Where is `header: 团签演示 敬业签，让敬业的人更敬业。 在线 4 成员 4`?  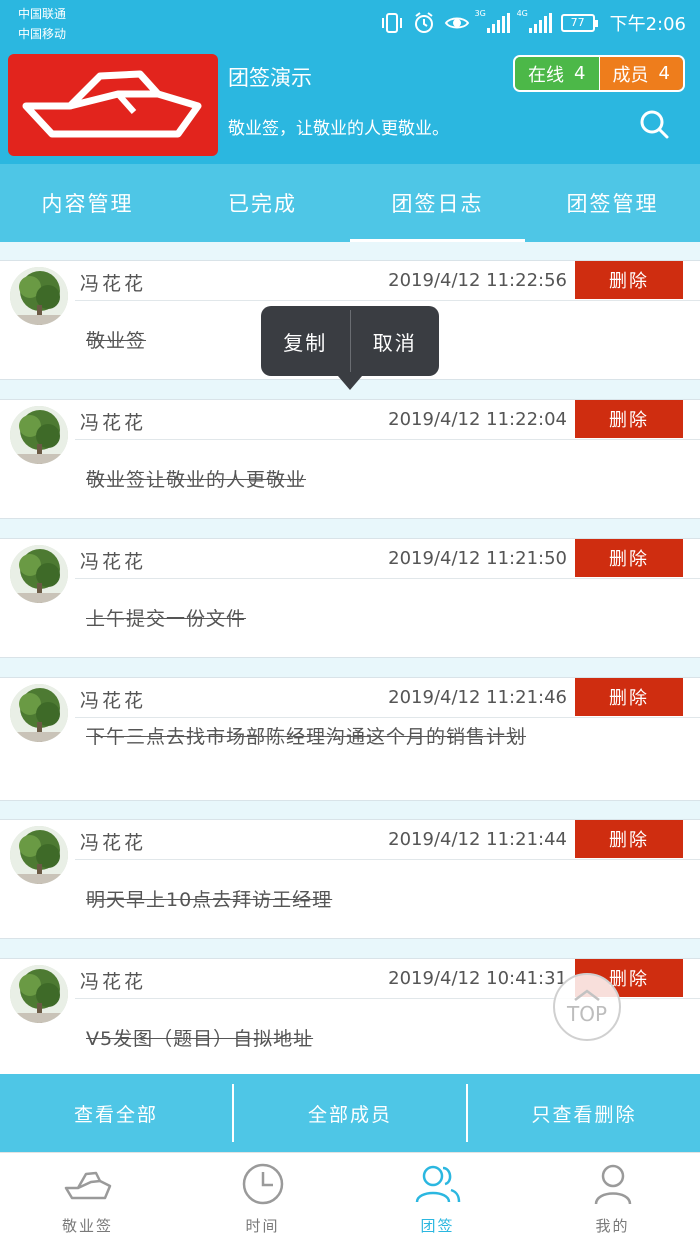 header: 团签演示 敬业签，让敬业的人更敬业。 在线 4 成员 4 is located at coordinates (350, 106).